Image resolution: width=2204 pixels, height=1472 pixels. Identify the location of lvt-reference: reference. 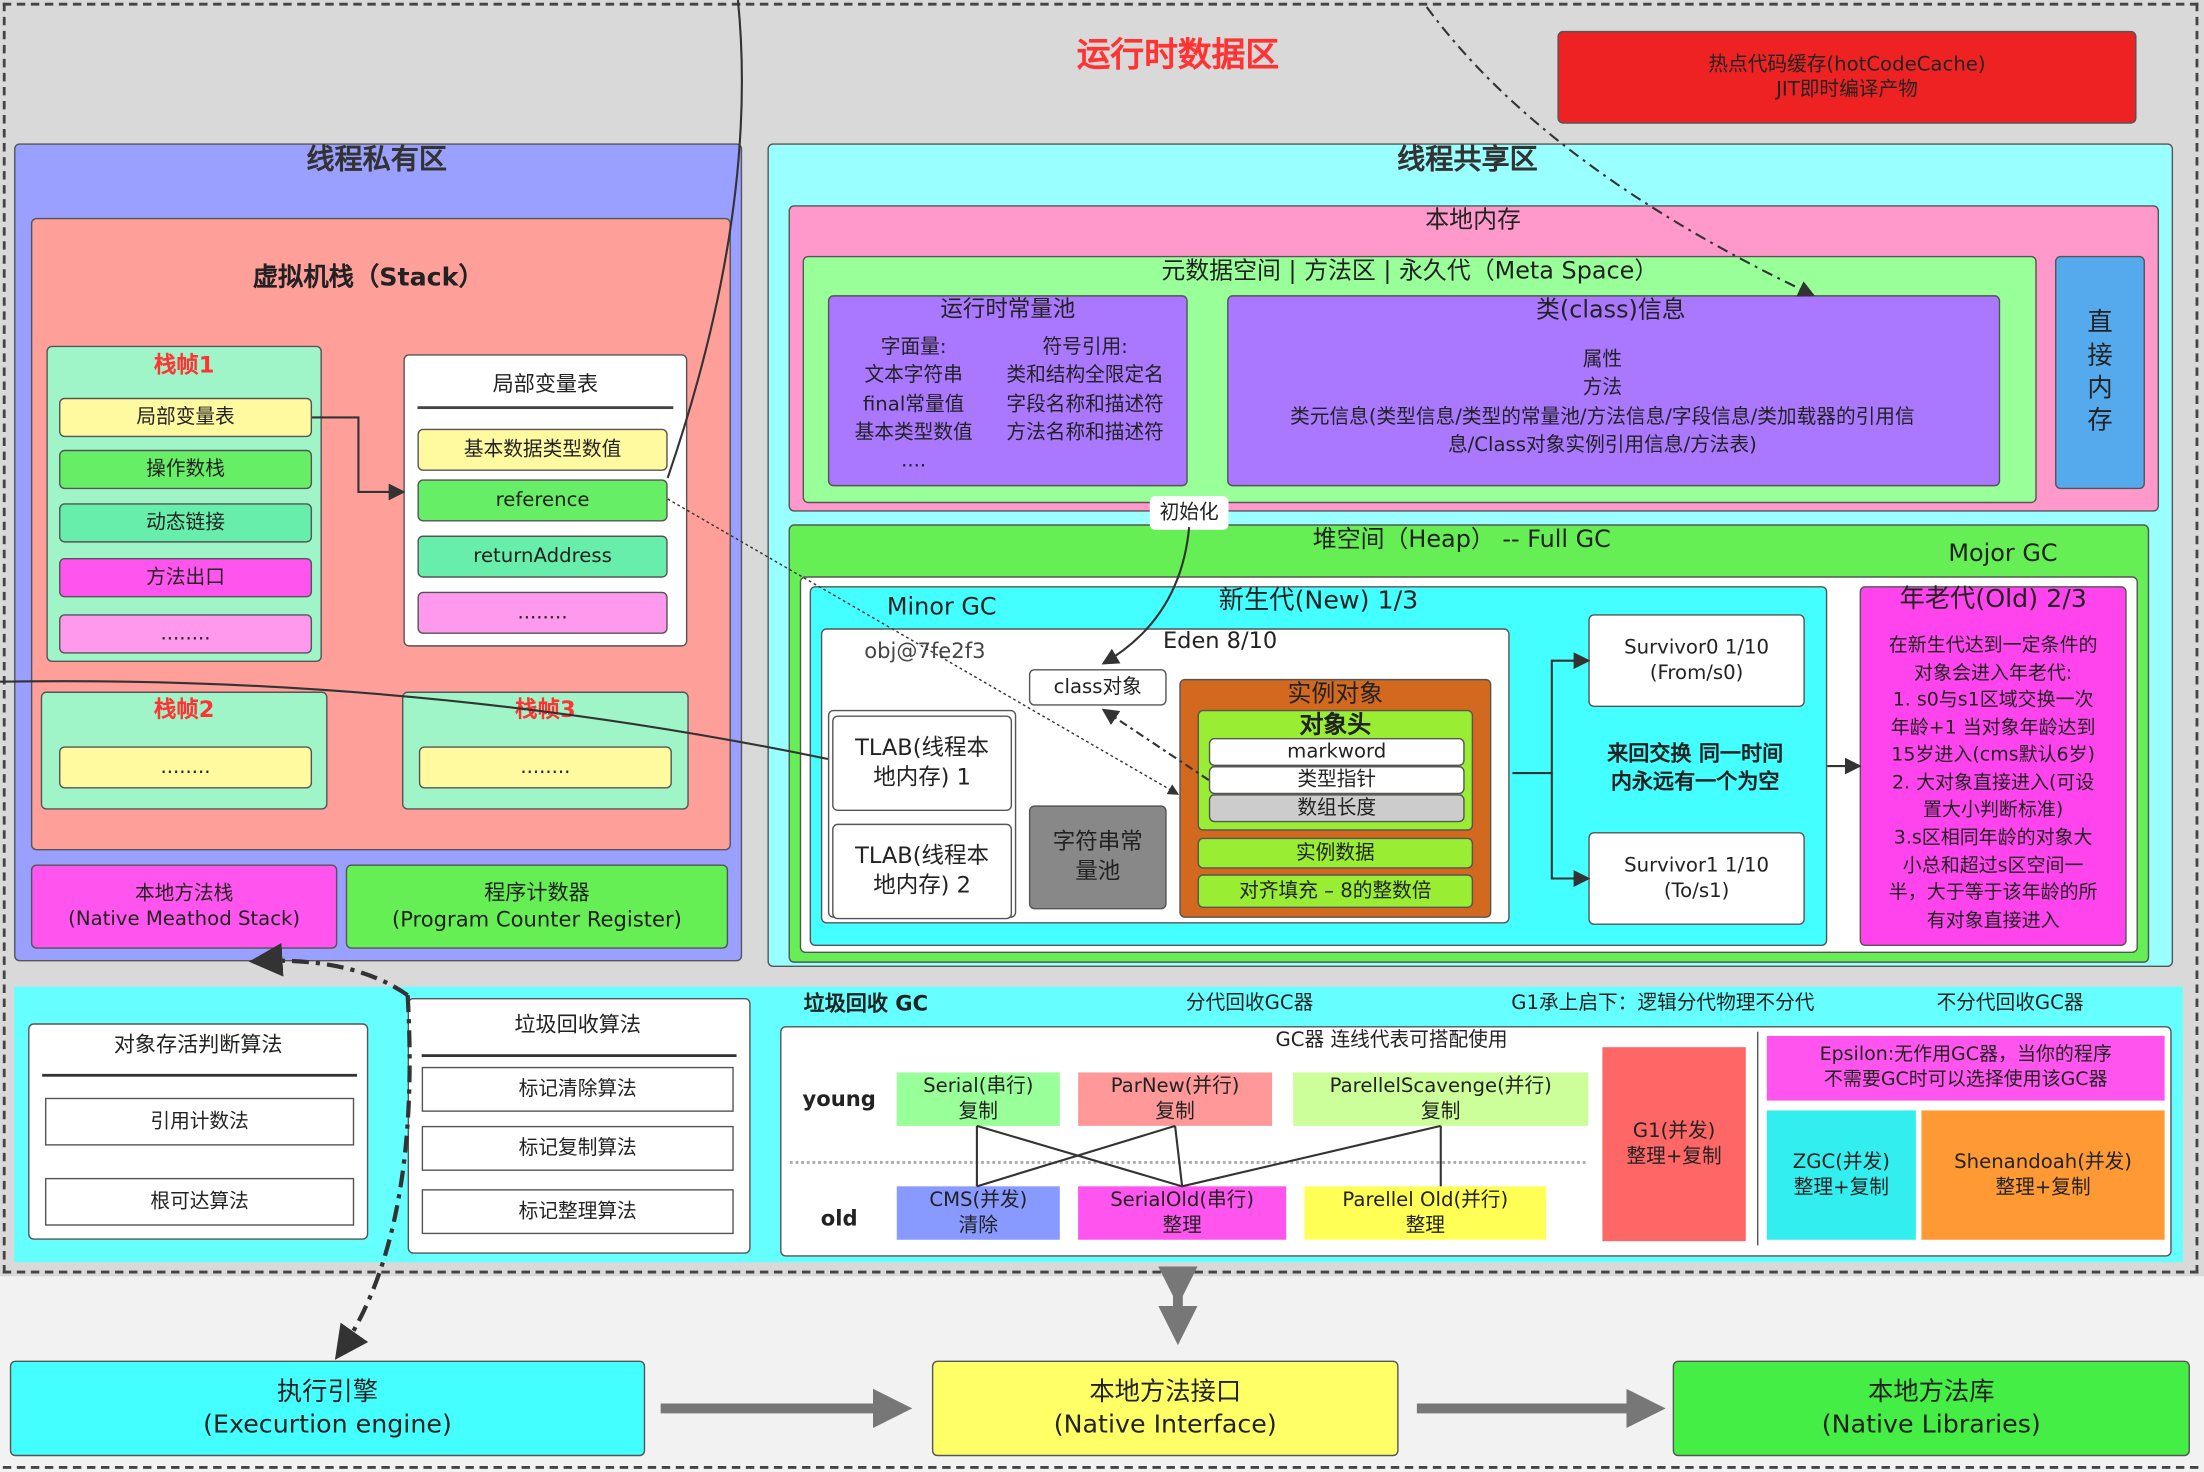
(542, 500).